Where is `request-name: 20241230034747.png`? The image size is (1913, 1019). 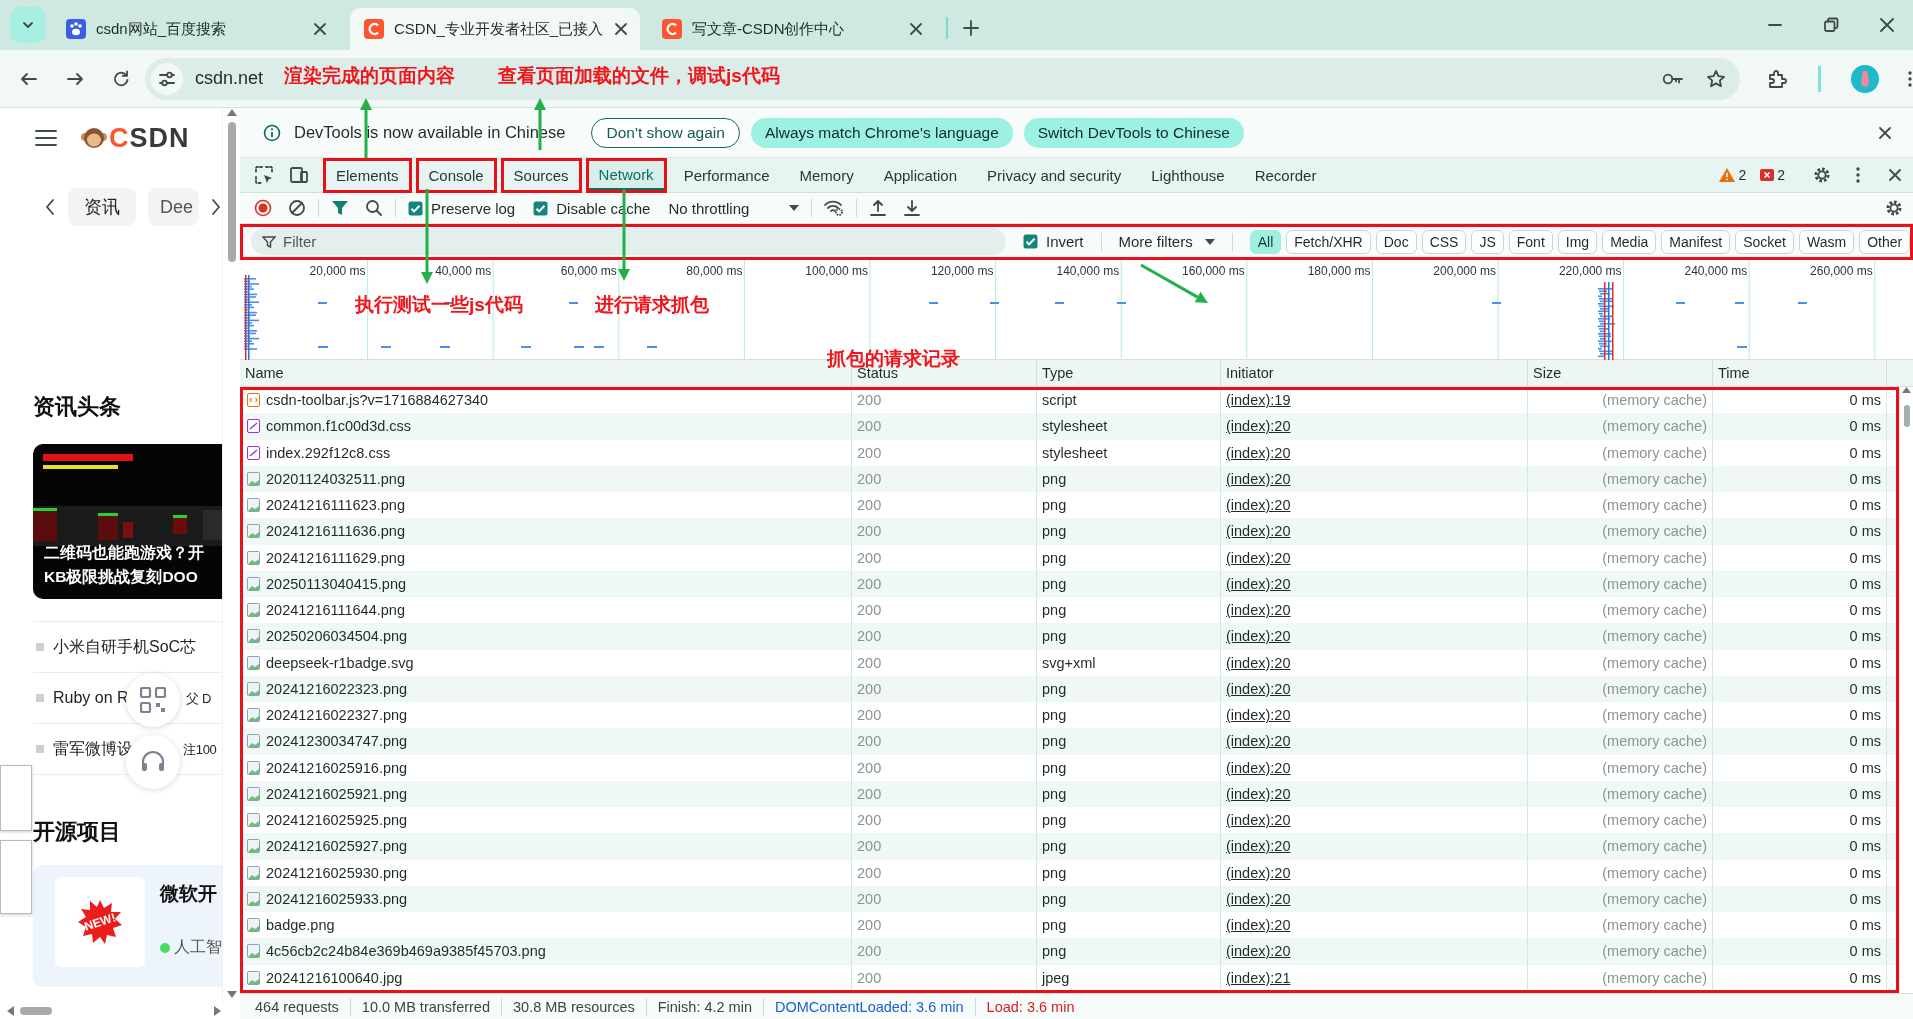 request-name: 20241230034747.png is located at coordinates (337, 741).